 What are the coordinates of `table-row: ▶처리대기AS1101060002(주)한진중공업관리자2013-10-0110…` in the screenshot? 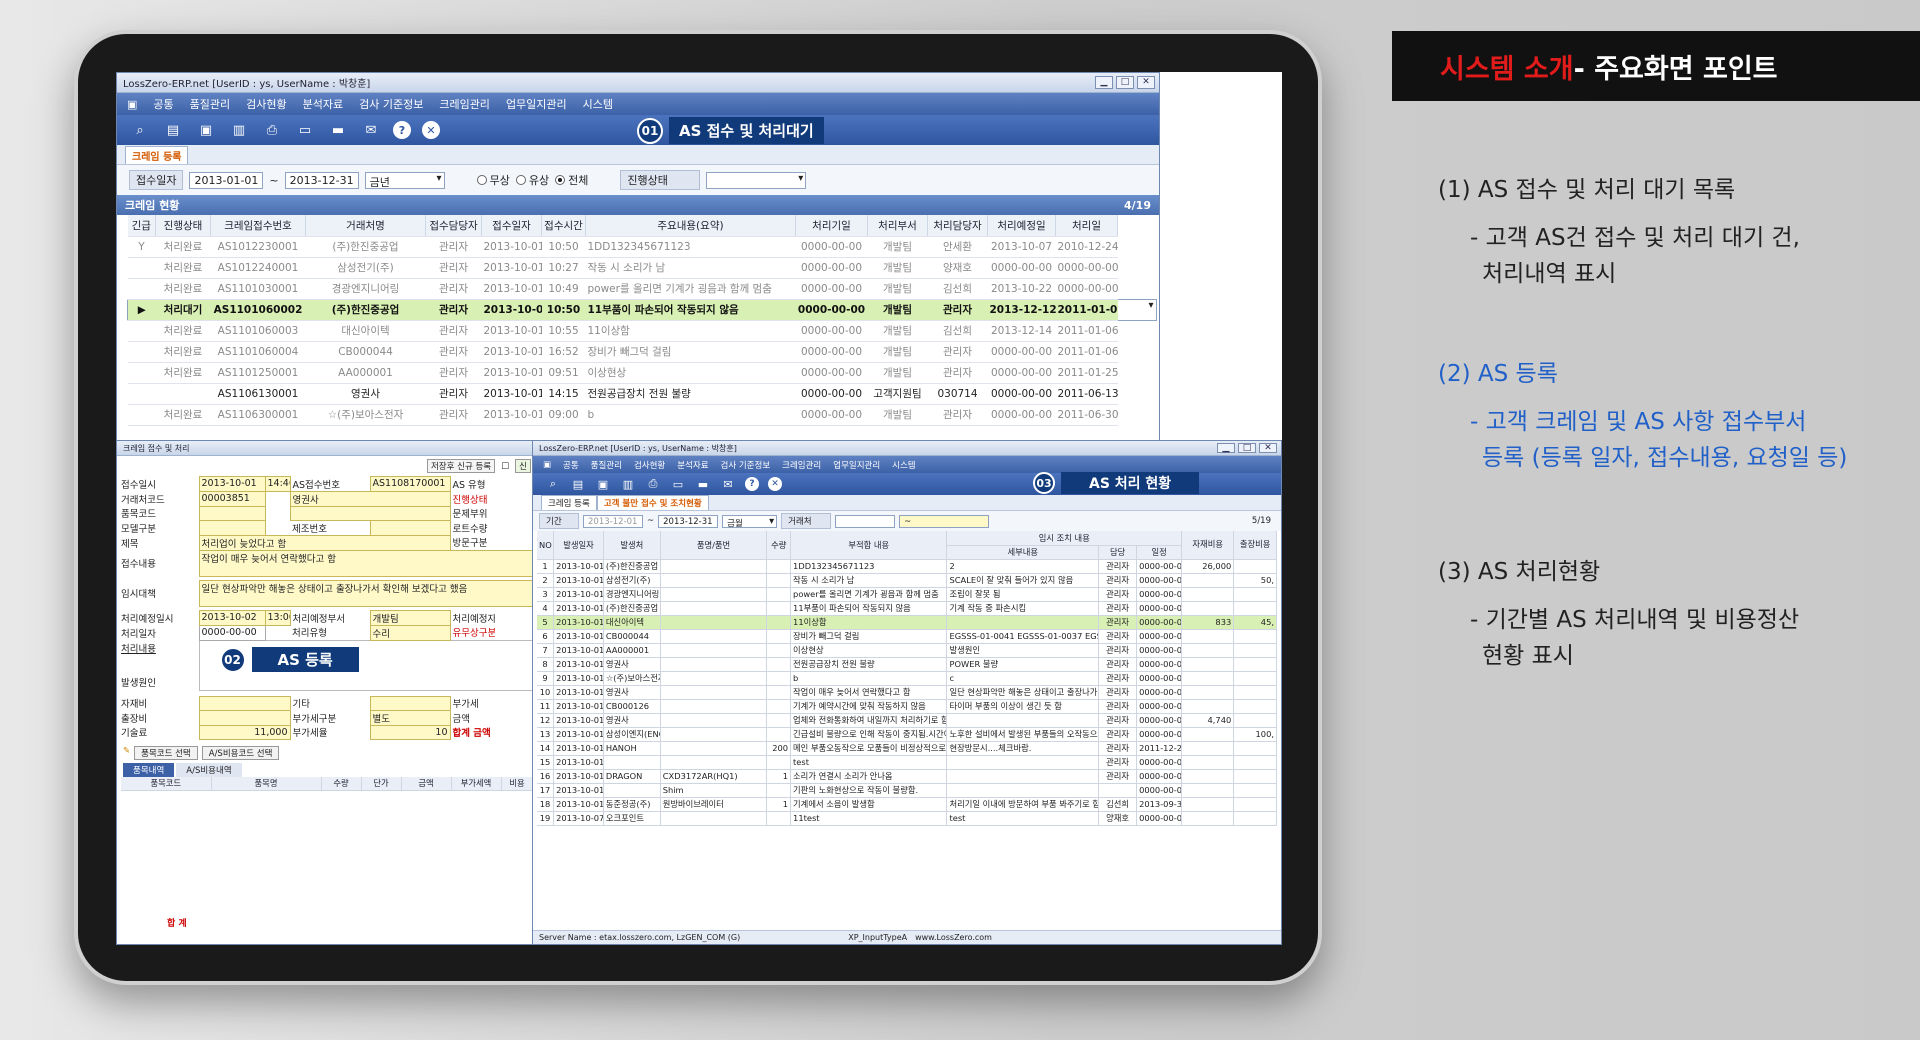 It's located at (642, 310).